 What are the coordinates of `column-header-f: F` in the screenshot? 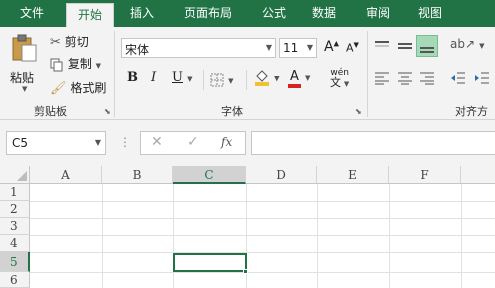 It's located at (425, 175).